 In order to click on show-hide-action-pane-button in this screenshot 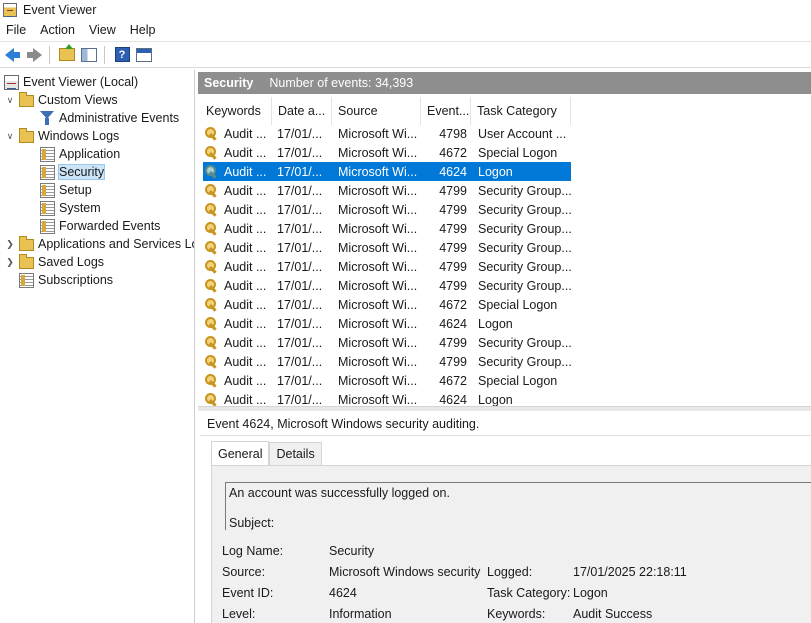, I will do `click(144, 55)`.